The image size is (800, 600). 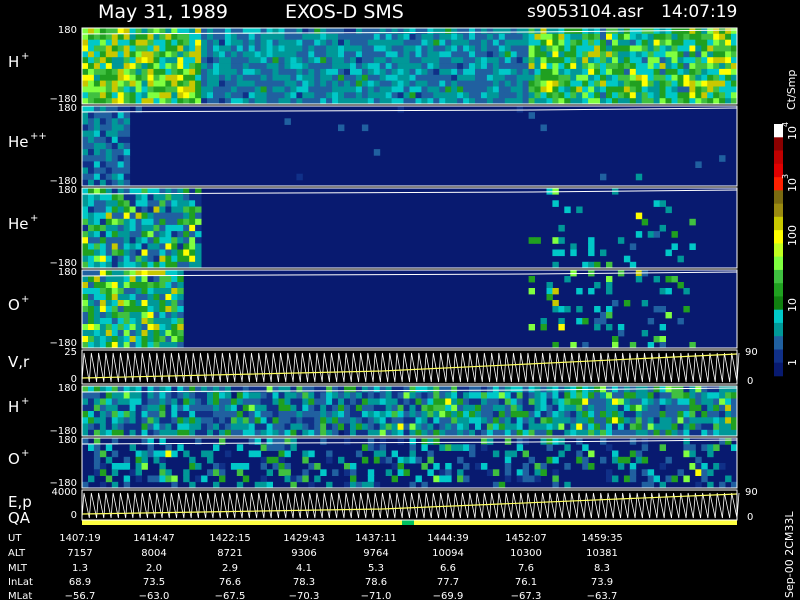 I want to click on table-cell: 10381, so click(x=602, y=553).